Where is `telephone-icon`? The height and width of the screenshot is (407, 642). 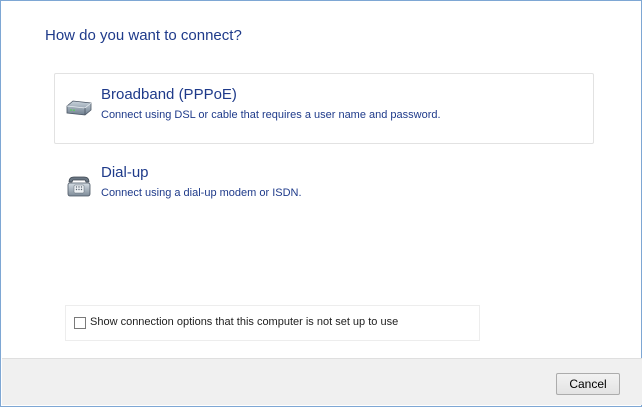
telephone-icon is located at coordinates (79, 186).